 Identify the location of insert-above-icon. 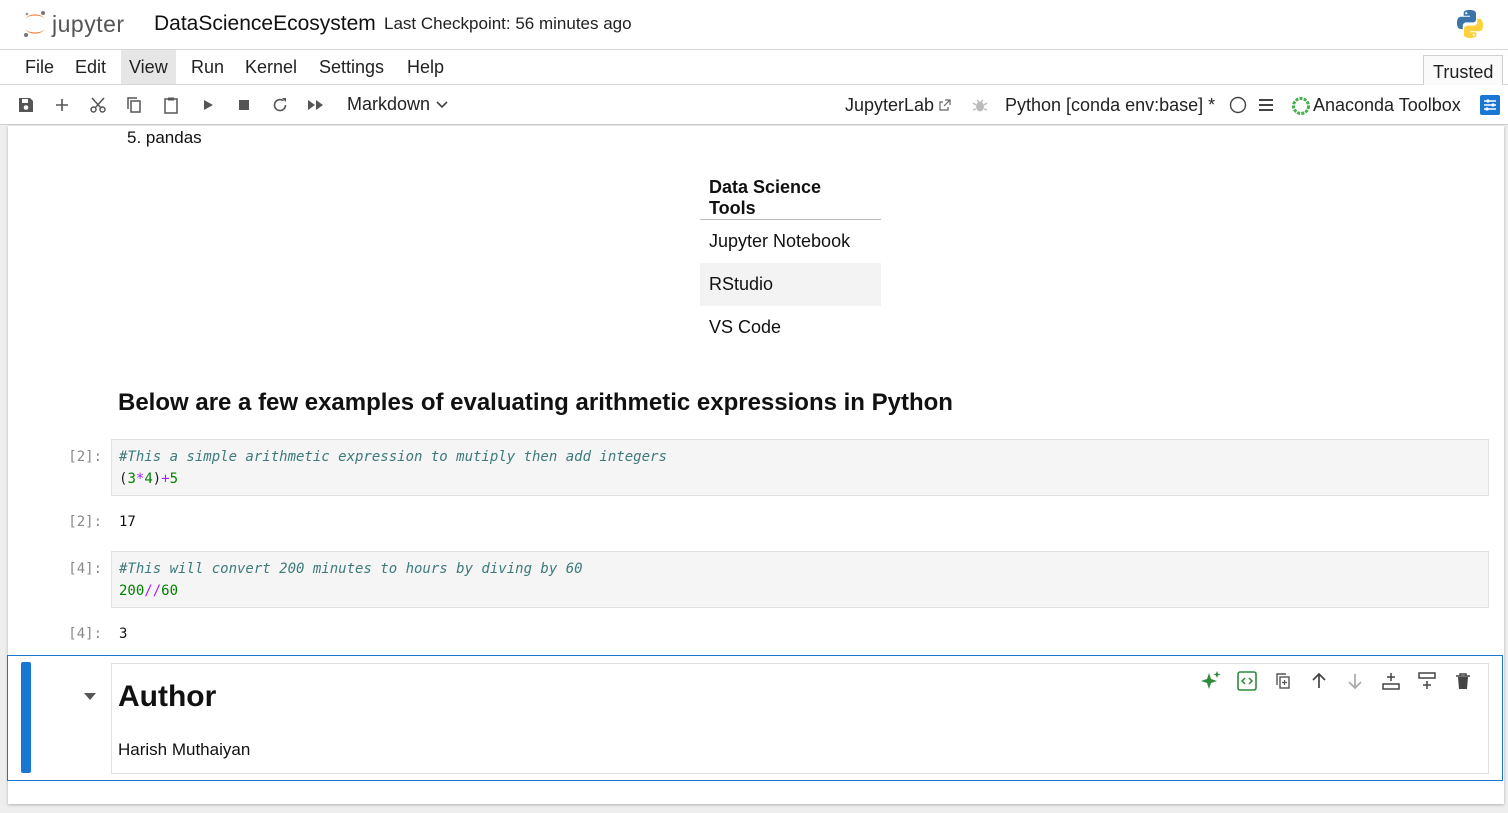
(1391, 681).